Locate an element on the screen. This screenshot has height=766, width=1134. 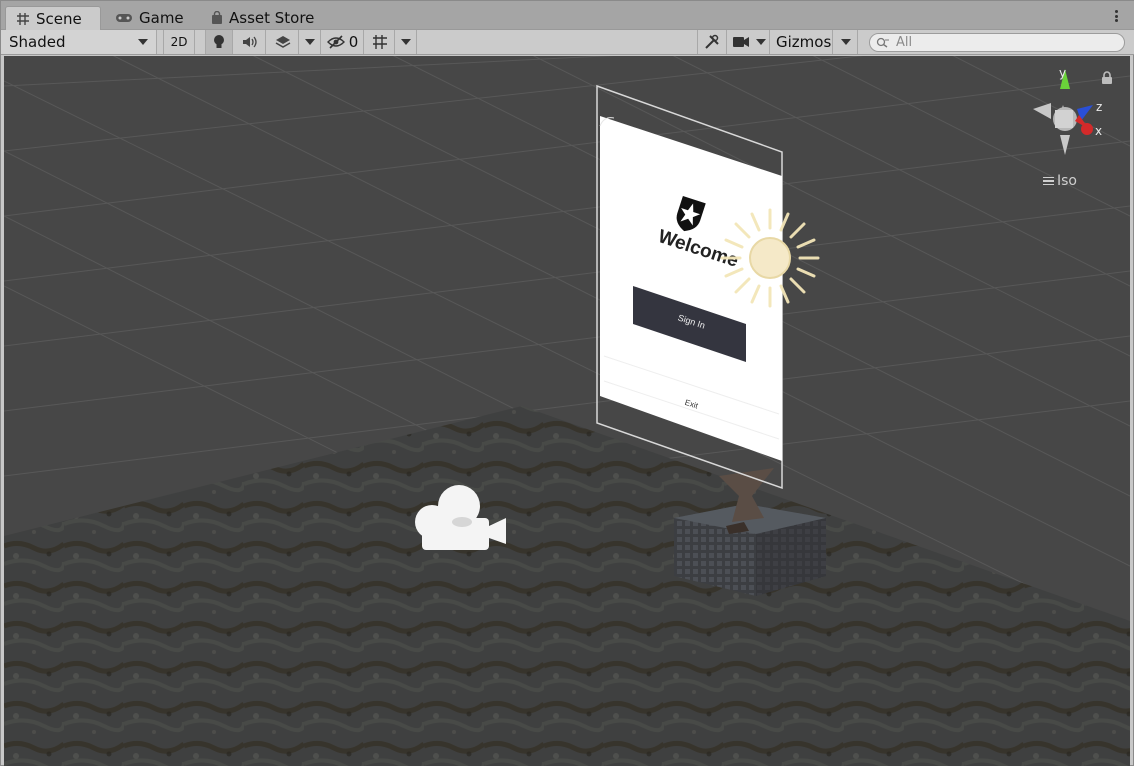
tools-button is located at coordinates (712, 42).